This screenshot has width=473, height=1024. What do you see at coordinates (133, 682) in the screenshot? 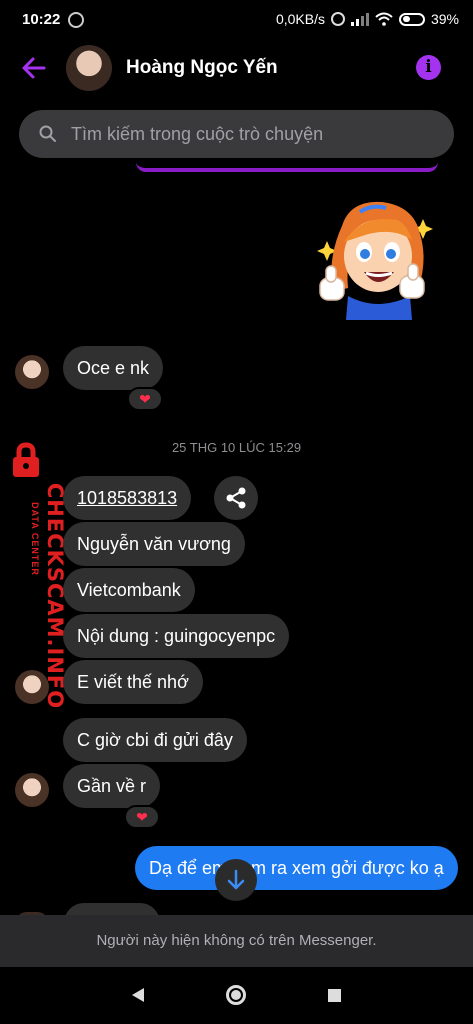
I see `message-bubble: E viết thế nhớ` at bounding box center [133, 682].